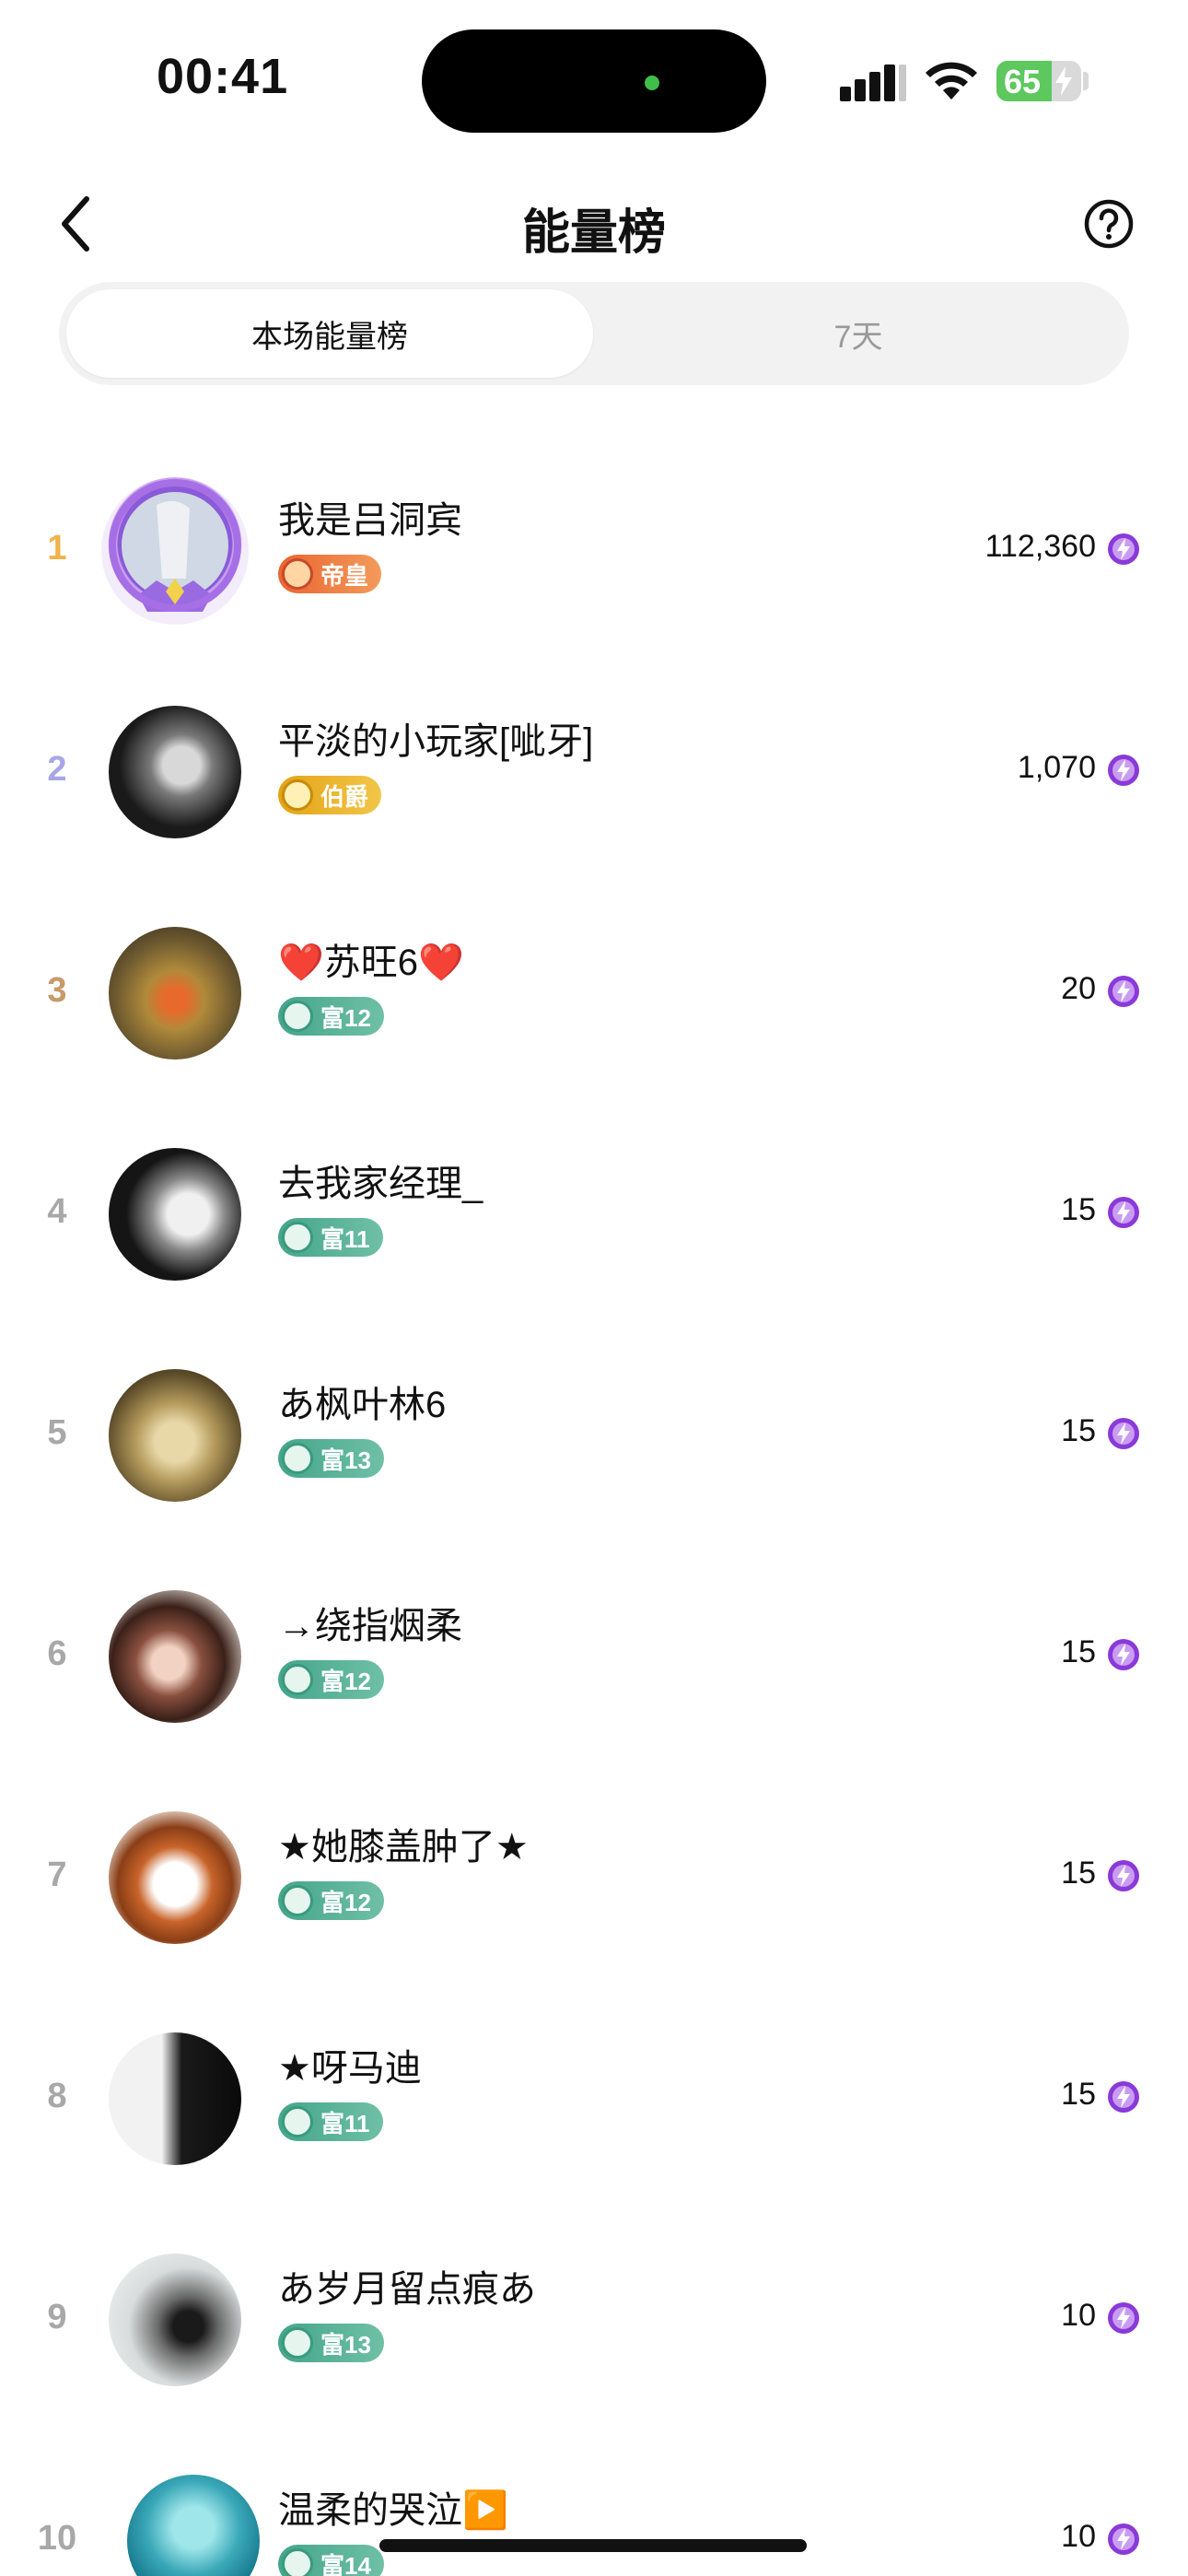 The height and width of the screenshot is (2576, 1188). I want to click on energy-score: 20, so click(1078, 989).